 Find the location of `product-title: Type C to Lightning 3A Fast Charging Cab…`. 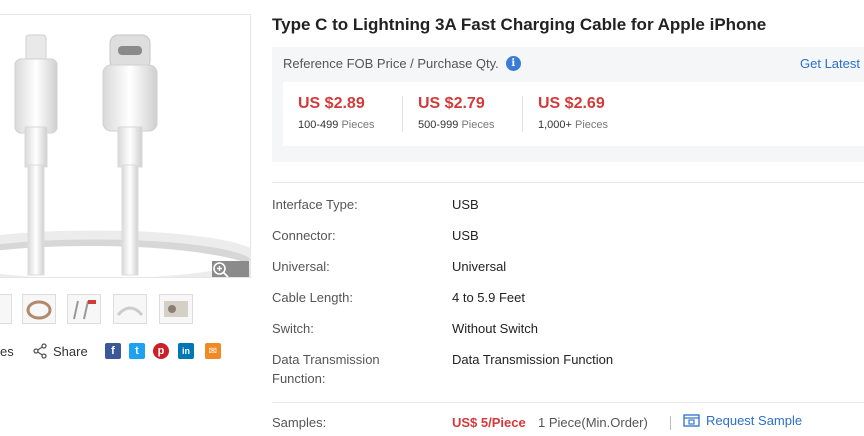

product-title: Type C to Lightning 3A Fast Charging Cab… is located at coordinates (519, 24).